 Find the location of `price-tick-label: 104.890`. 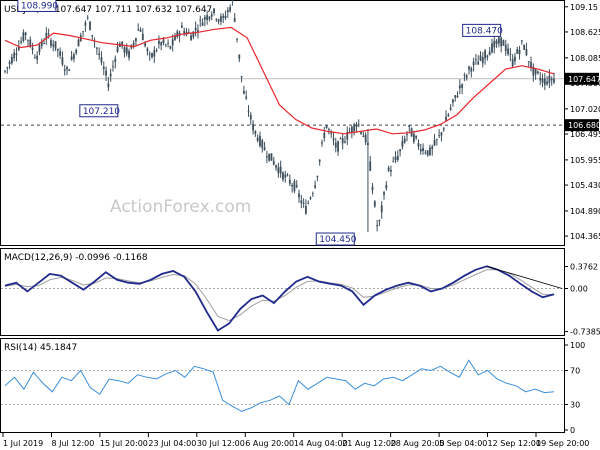

price-tick-label: 104.890 is located at coordinates (585, 211).